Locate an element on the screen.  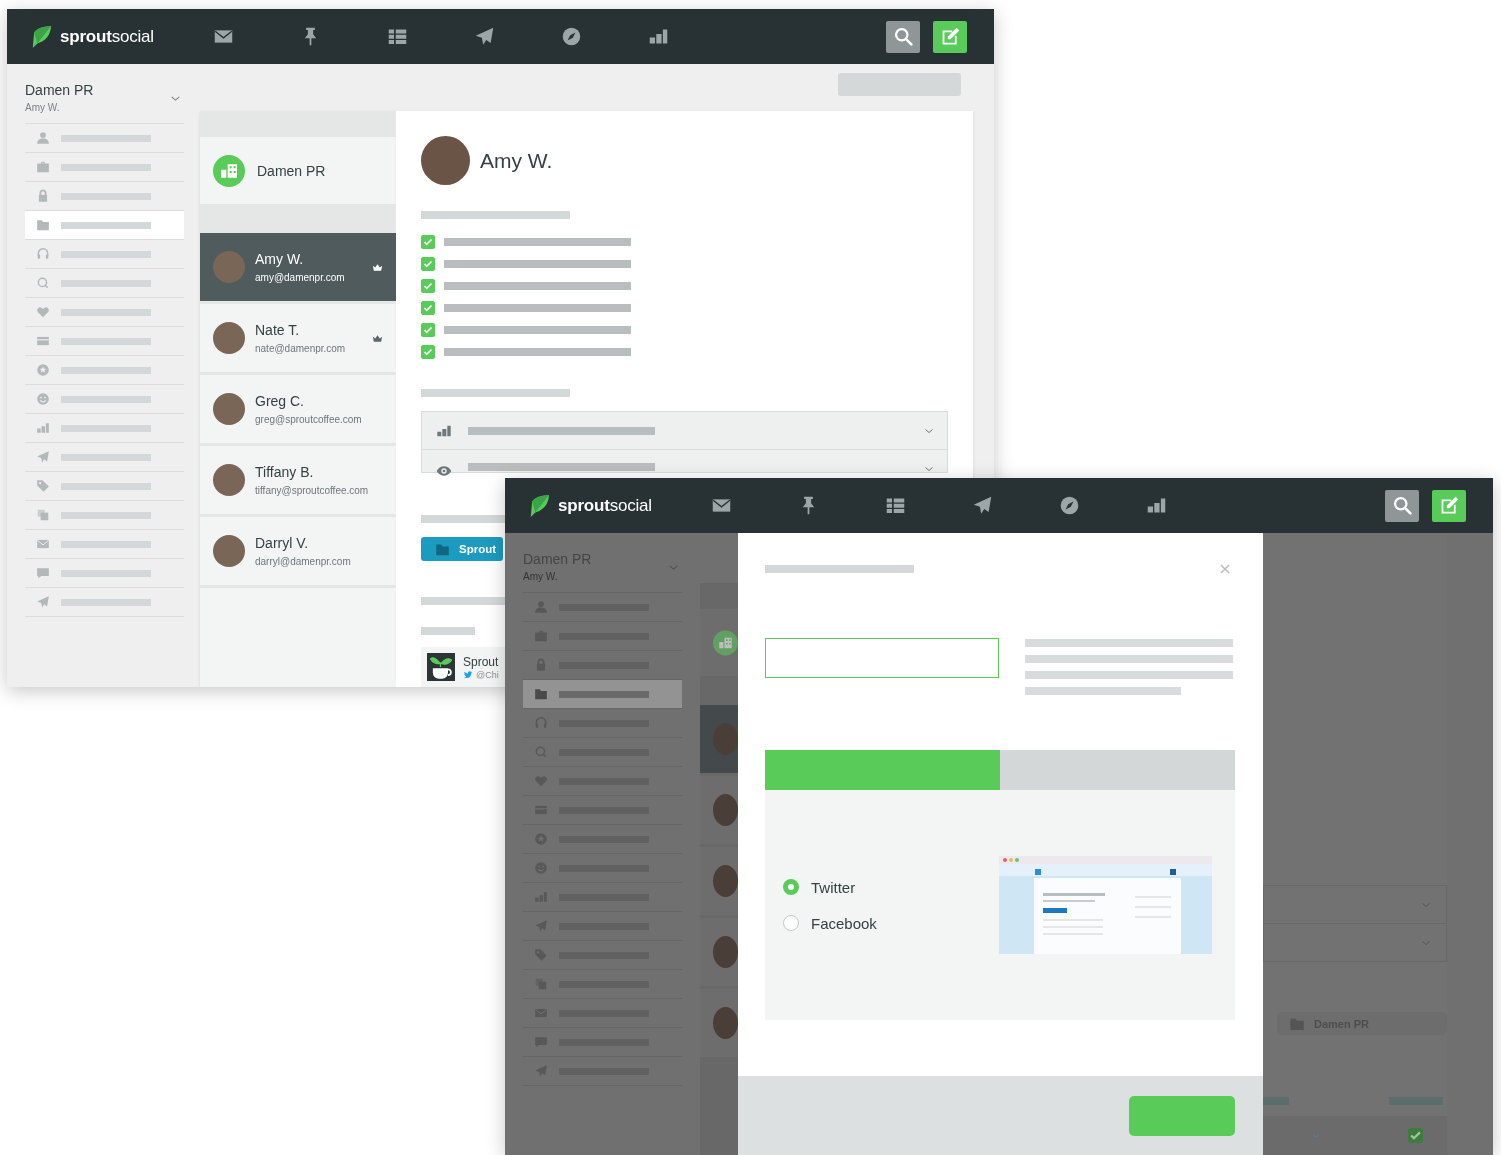
user-name: Amy W. is located at coordinates (280, 259).